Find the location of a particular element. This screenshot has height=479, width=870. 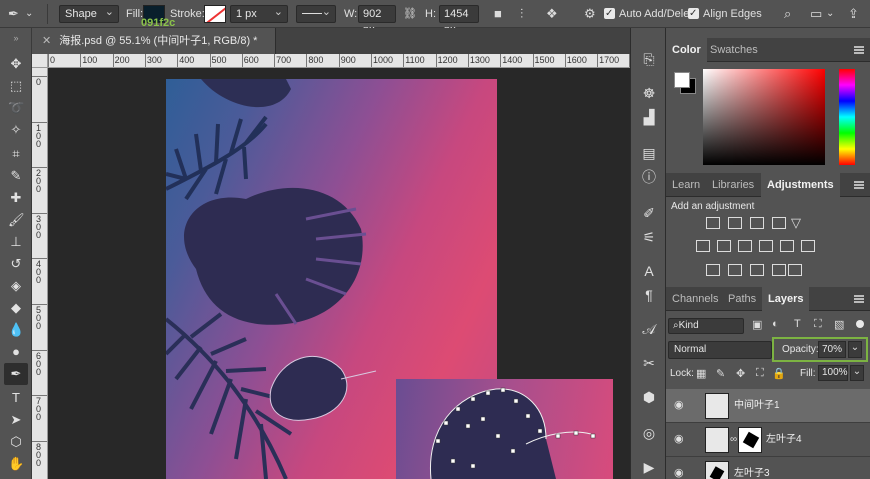

tab-paths: Paths is located at coordinates (742, 299).